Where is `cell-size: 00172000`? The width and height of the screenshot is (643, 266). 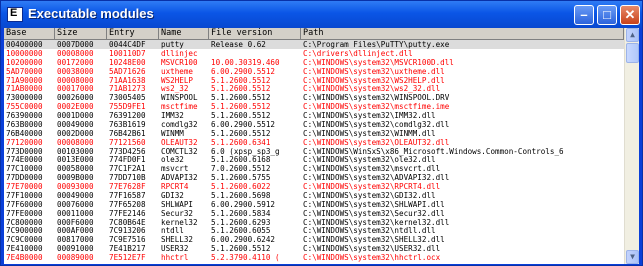 cell-size: 00172000 is located at coordinates (75, 62).